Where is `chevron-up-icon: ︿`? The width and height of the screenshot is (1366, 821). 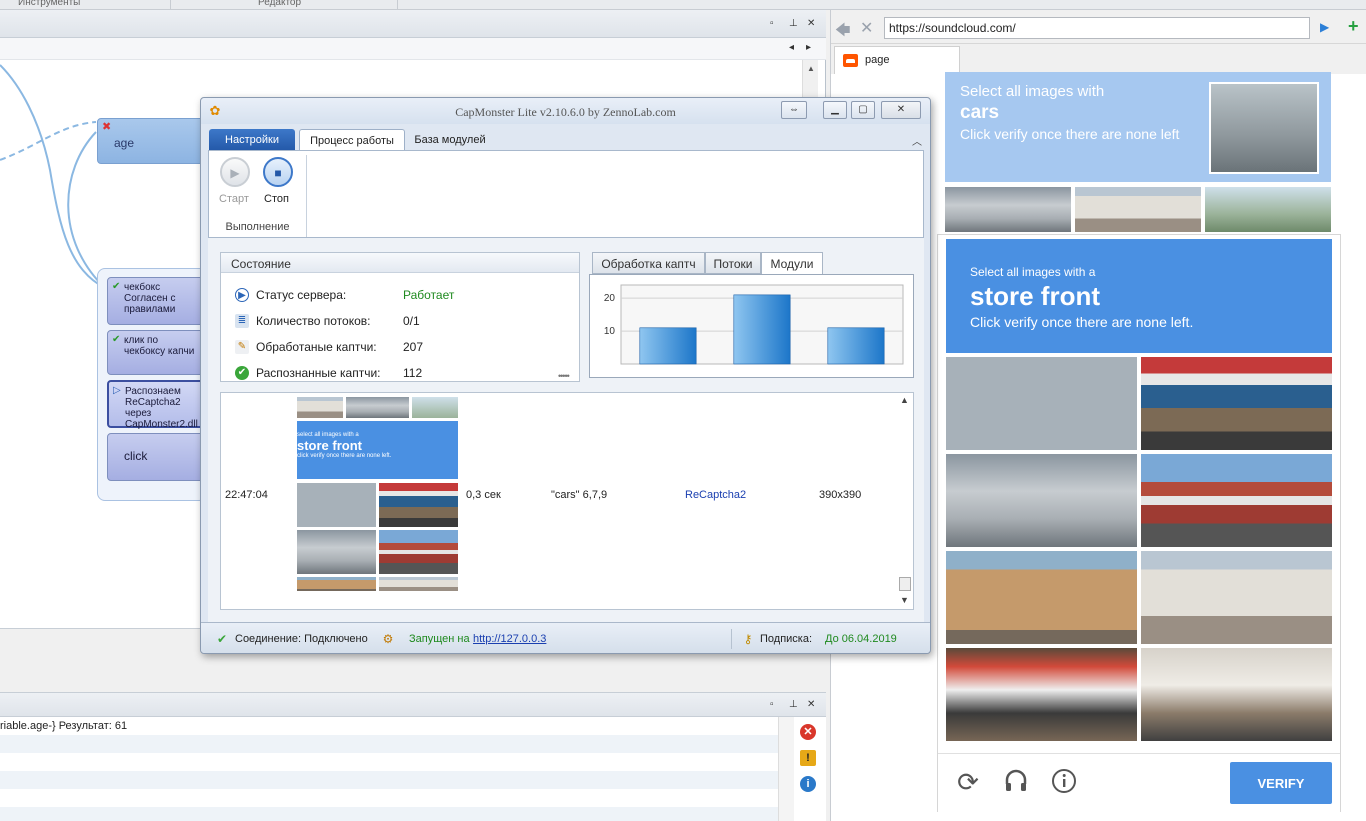 chevron-up-icon: ︿ is located at coordinates (917, 140).